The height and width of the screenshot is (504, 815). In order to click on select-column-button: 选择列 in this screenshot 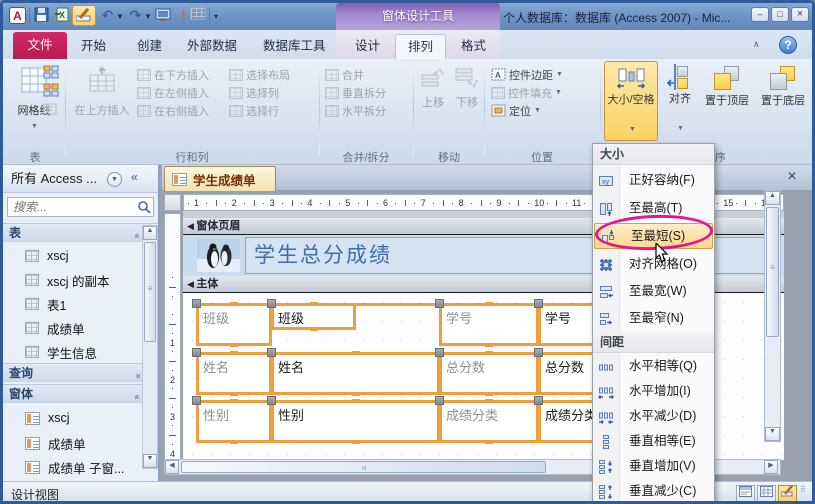, I will do `click(254, 92)`.